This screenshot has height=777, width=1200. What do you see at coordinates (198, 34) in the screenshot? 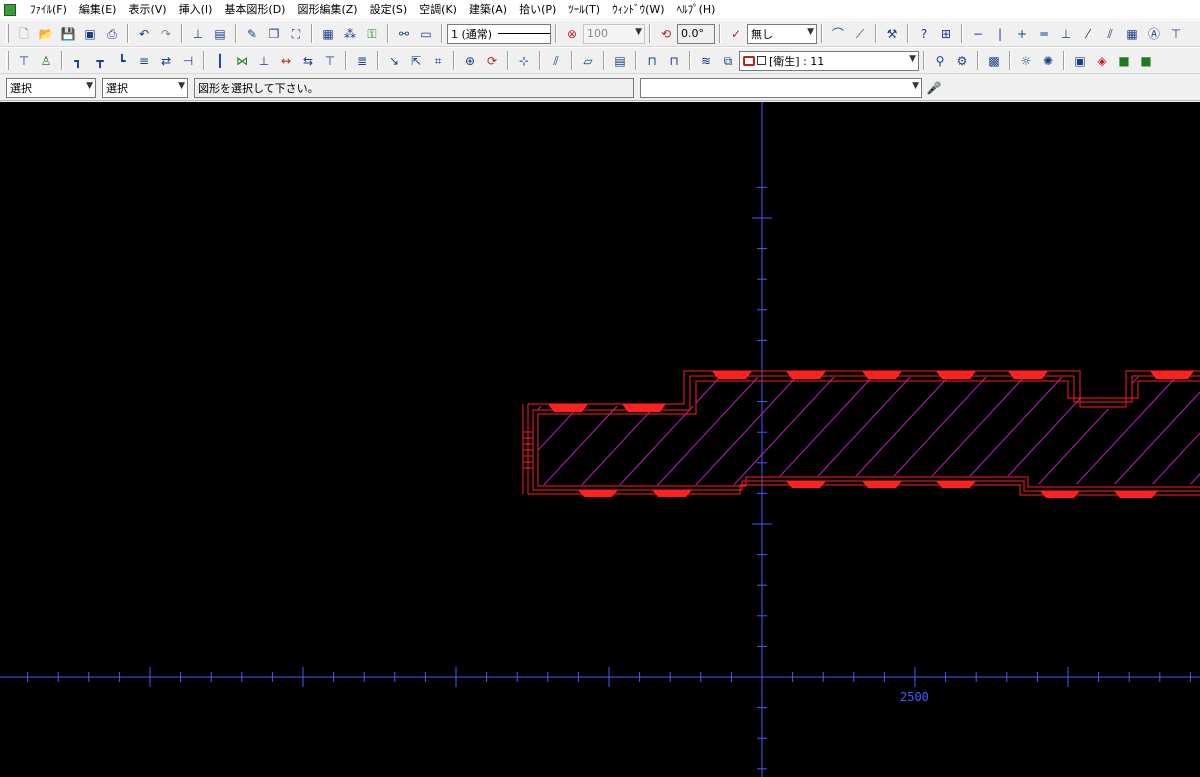
I see `property-icon: ⊥` at bounding box center [198, 34].